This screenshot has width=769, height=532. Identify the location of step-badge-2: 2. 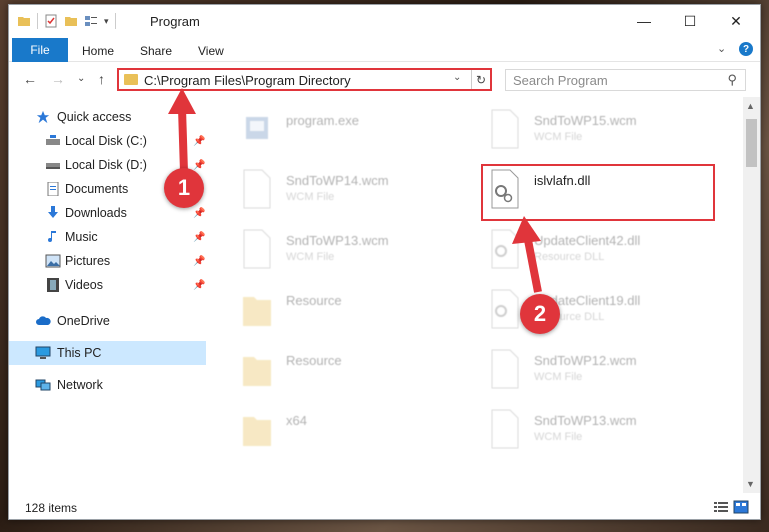
(540, 314).